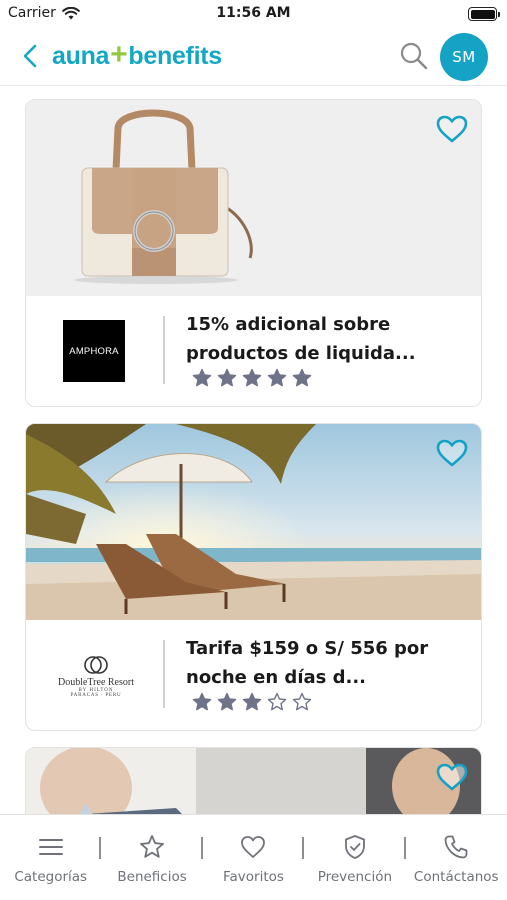  What do you see at coordinates (354, 847) in the screenshot?
I see `shield-check-icon` at bounding box center [354, 847].